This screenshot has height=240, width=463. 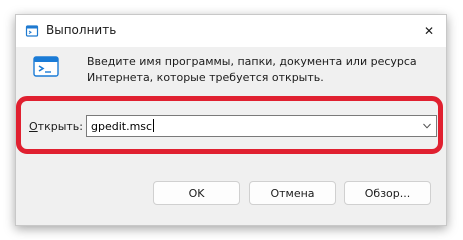 What do you see at coordinates (81, 30) in the screenshot?
I see `window-title: Выполнить` at bounding box center [81, 30].